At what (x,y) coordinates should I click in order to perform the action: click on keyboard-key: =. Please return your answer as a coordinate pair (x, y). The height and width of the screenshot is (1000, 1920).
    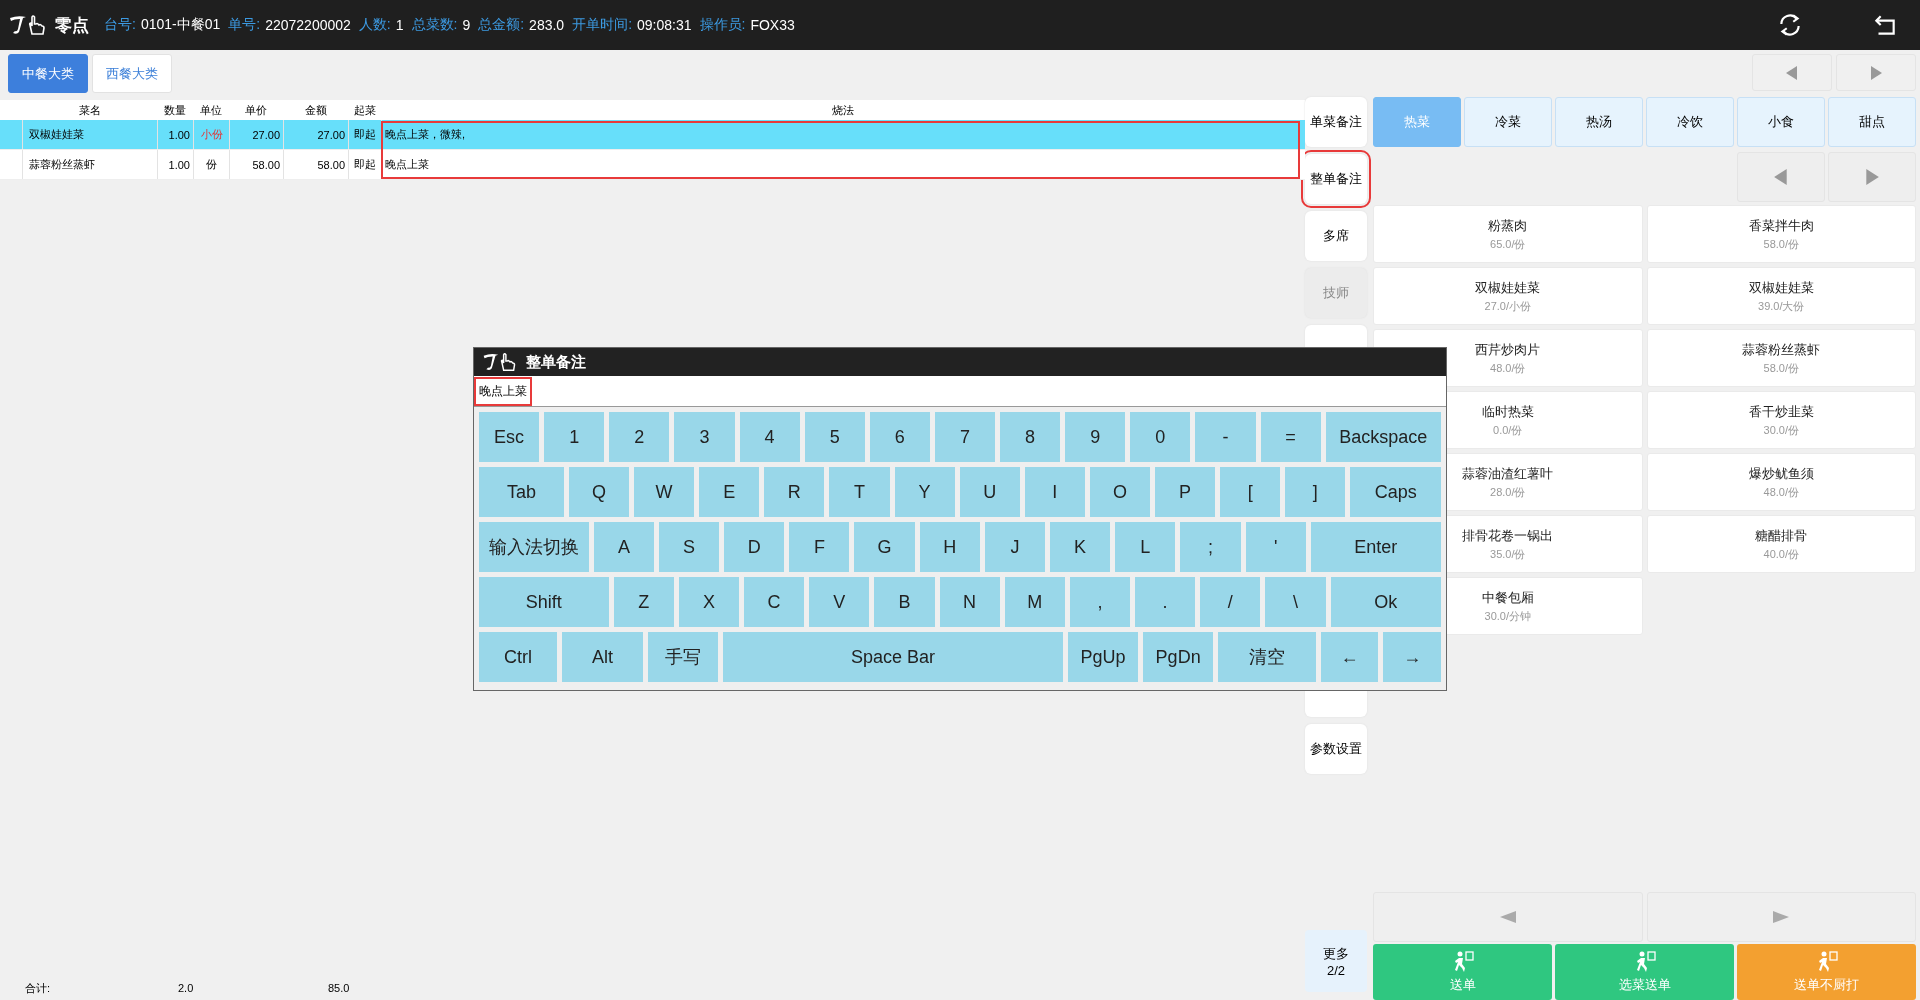
    Looking at the image, I should click on (1290, 437).